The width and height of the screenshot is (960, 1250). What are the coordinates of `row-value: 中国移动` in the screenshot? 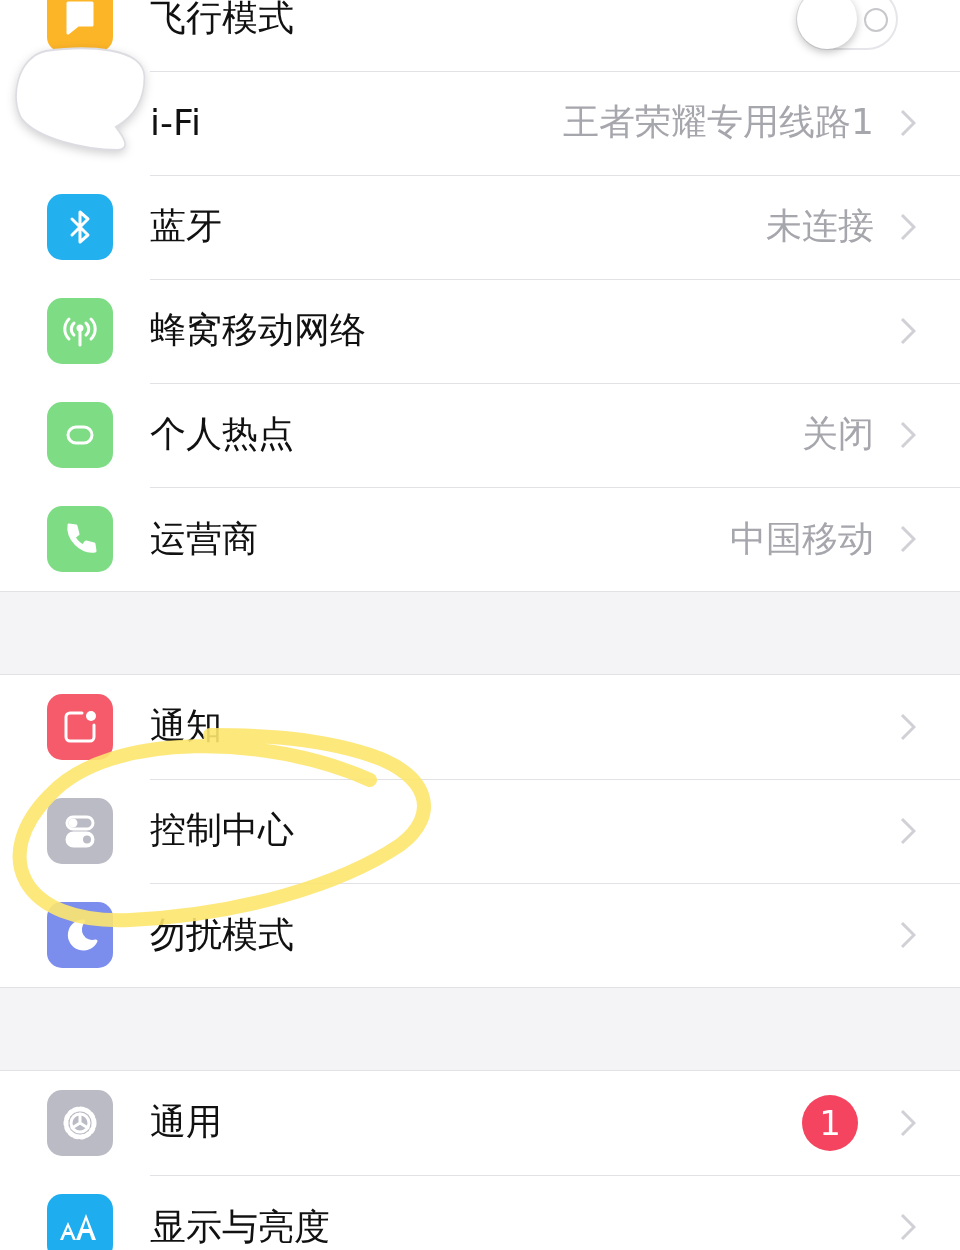 It's located at (802, 538).